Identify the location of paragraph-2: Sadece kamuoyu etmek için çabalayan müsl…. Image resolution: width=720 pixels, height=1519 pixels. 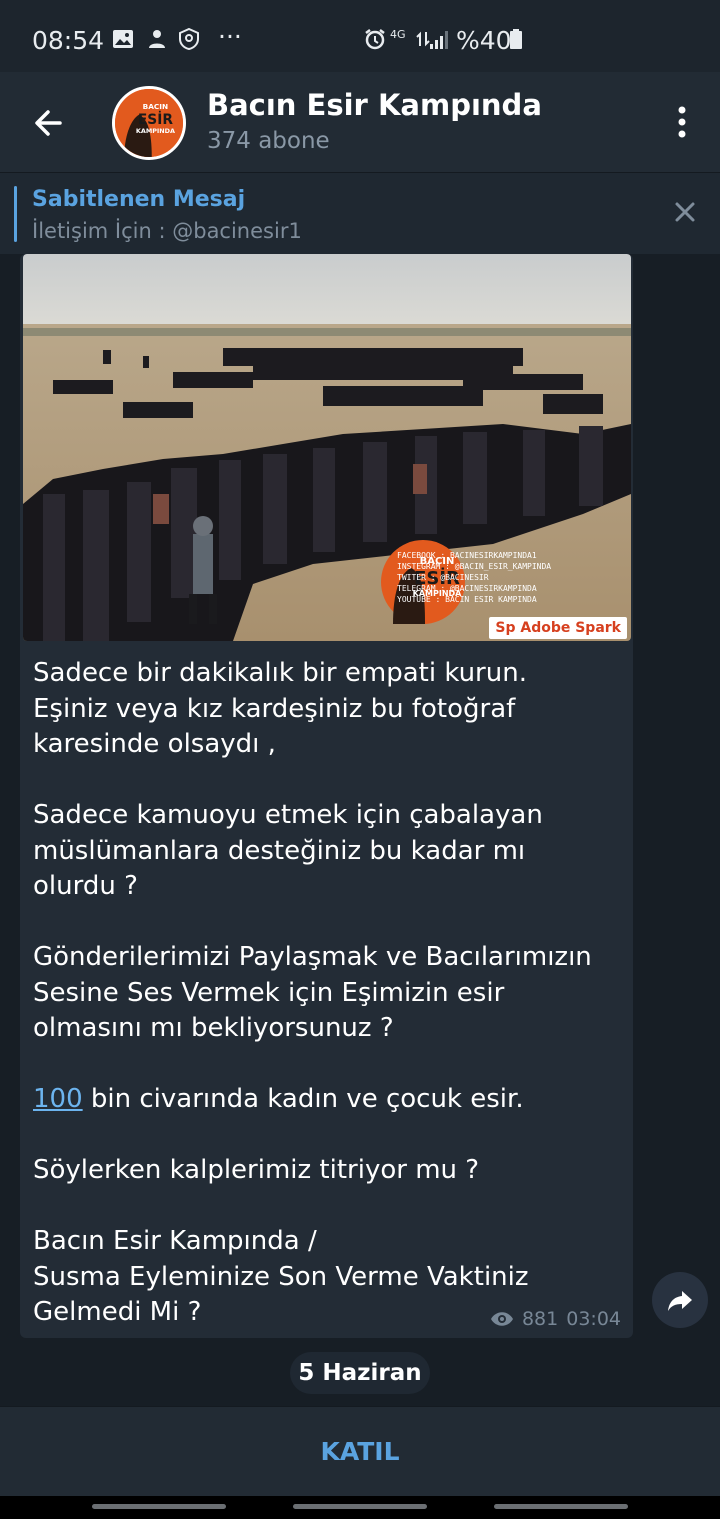
(328, 851).